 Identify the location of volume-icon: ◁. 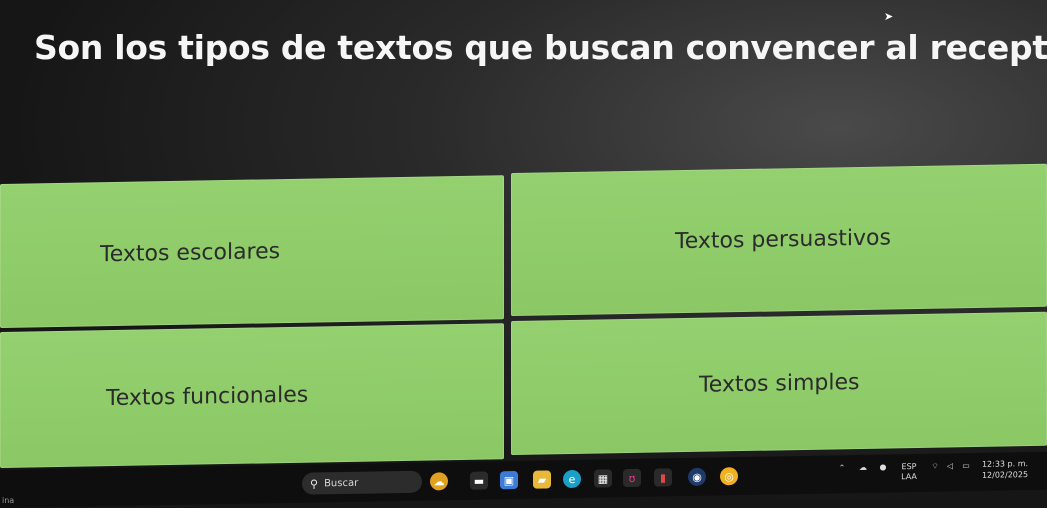
(950, 466).